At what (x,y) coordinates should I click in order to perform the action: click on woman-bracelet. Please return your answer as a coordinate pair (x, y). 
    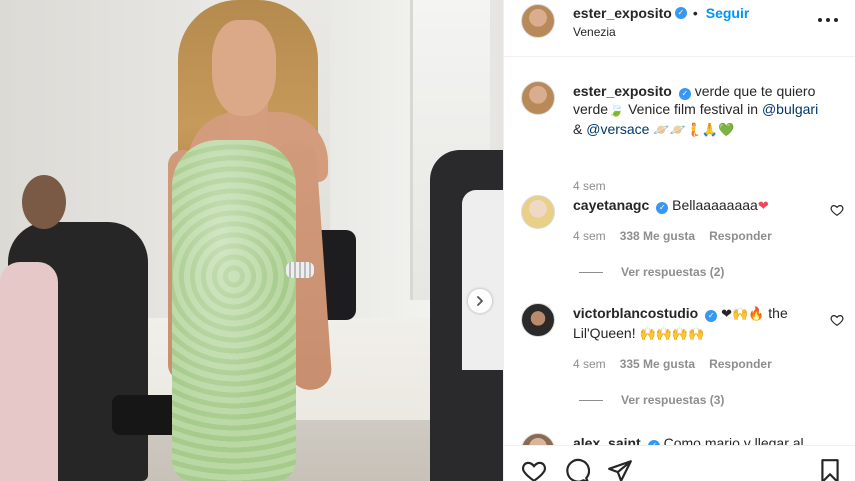
    Looking at the image, I should click on (300, 270).